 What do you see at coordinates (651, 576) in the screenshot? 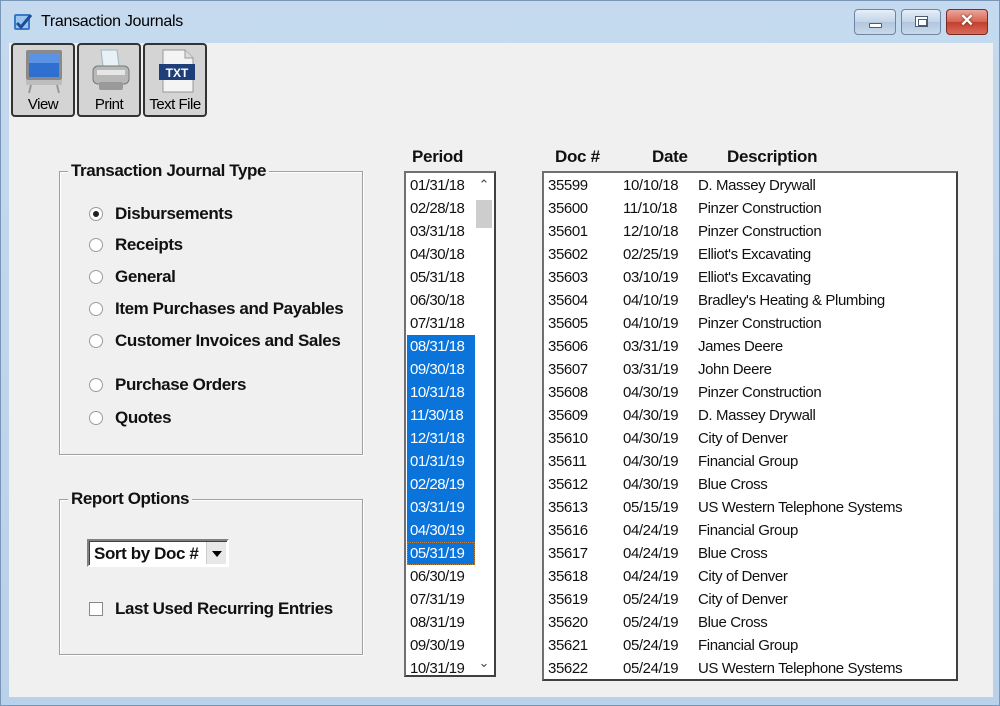
I see `date-cell: 04/24/19` at bounding box center [651, 576].